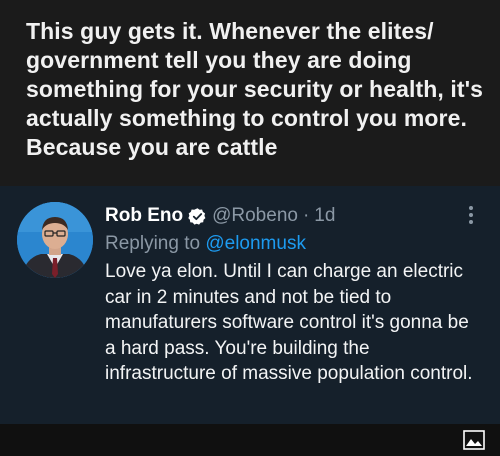 The height and width of the screenshot is (456, 500). Describe the element at coordinates (324, 216) in the screenshot. I see `timestamp: 1d` at that location.